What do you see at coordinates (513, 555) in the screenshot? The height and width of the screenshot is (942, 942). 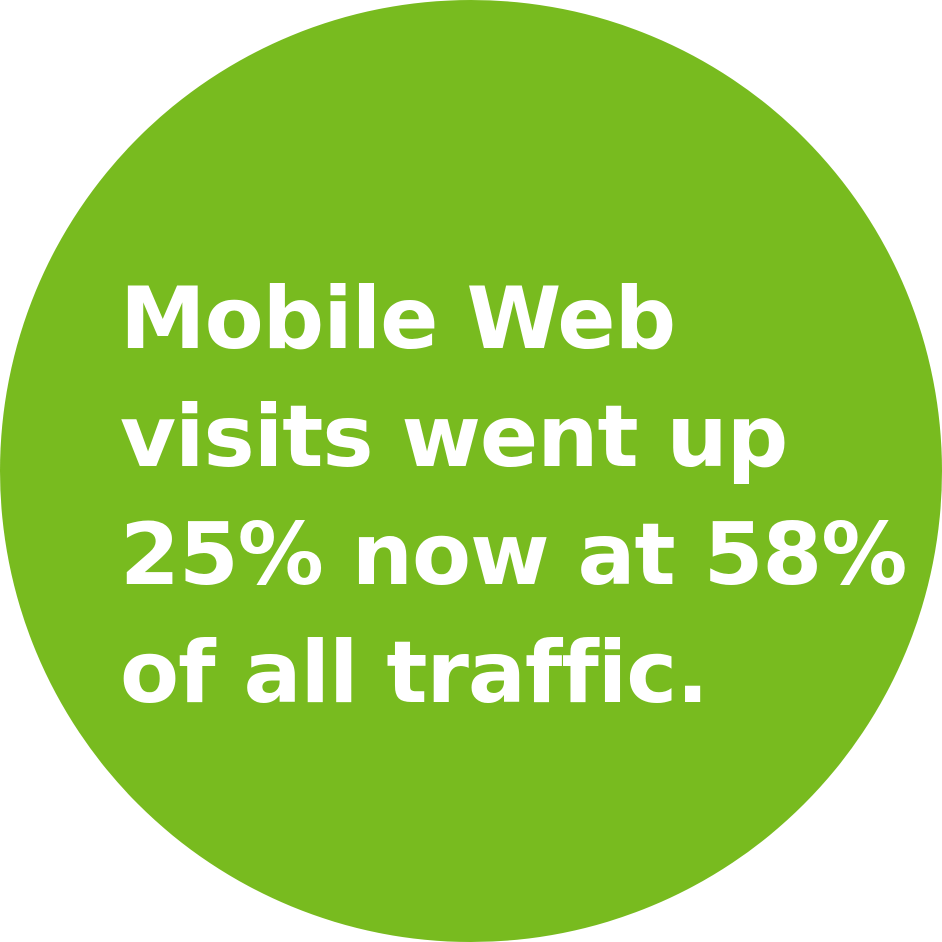 I see `headline-line-3: 25% now at 58%` at bounding box center [513, 555].